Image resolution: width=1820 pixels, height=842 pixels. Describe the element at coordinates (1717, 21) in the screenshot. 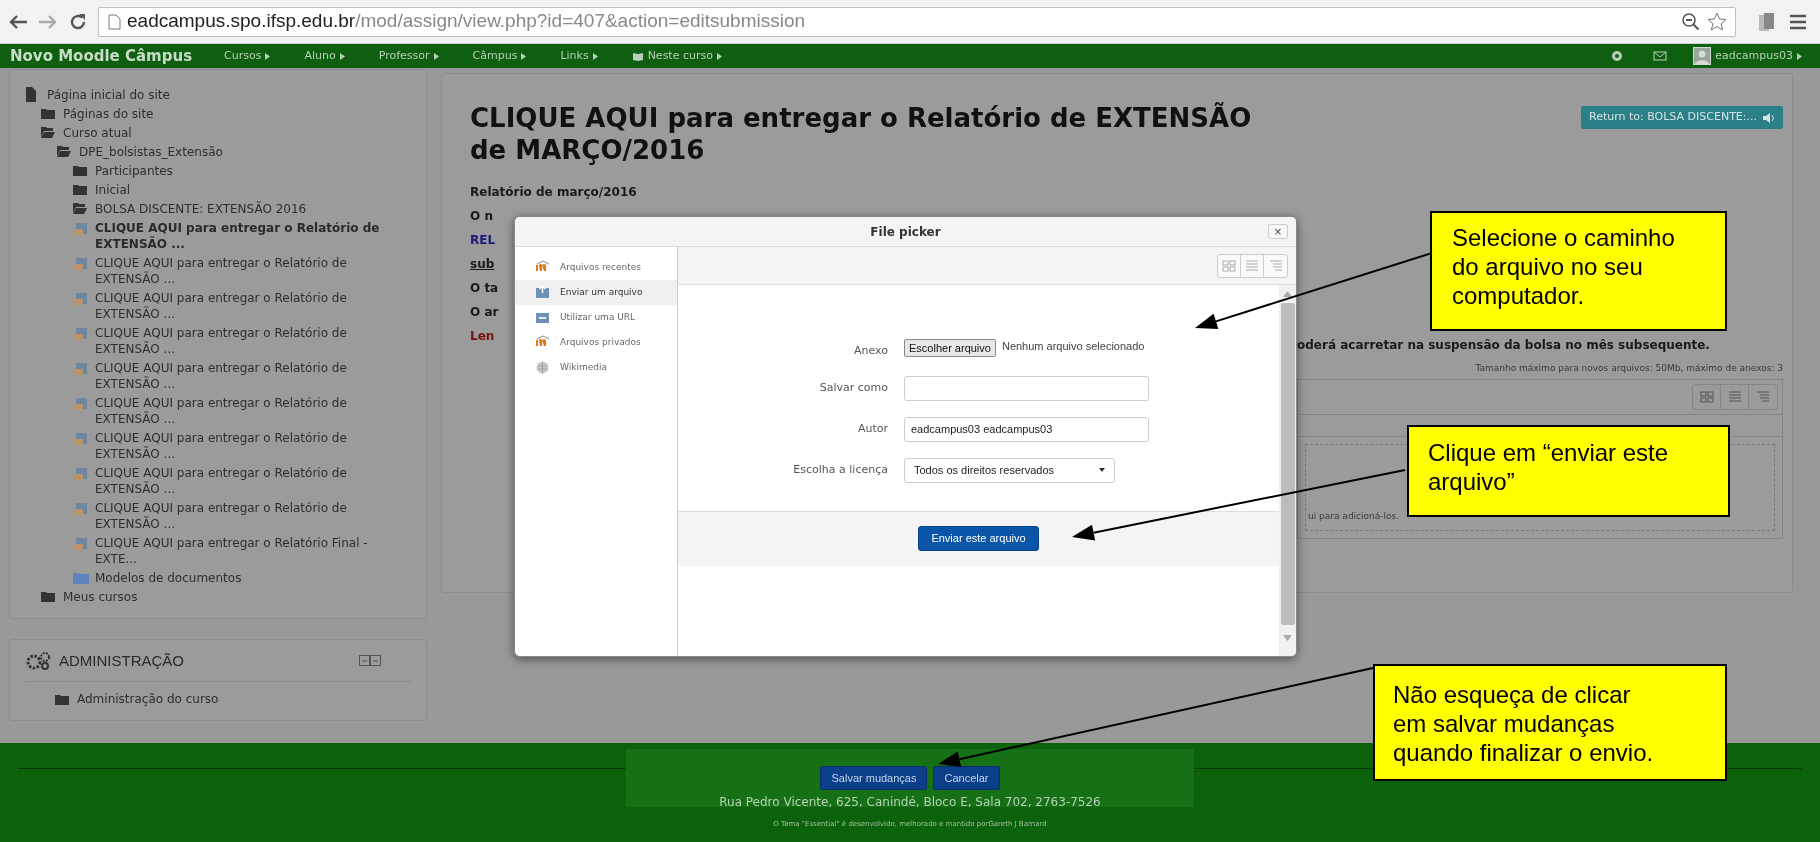

I see `star-icon` at that location.